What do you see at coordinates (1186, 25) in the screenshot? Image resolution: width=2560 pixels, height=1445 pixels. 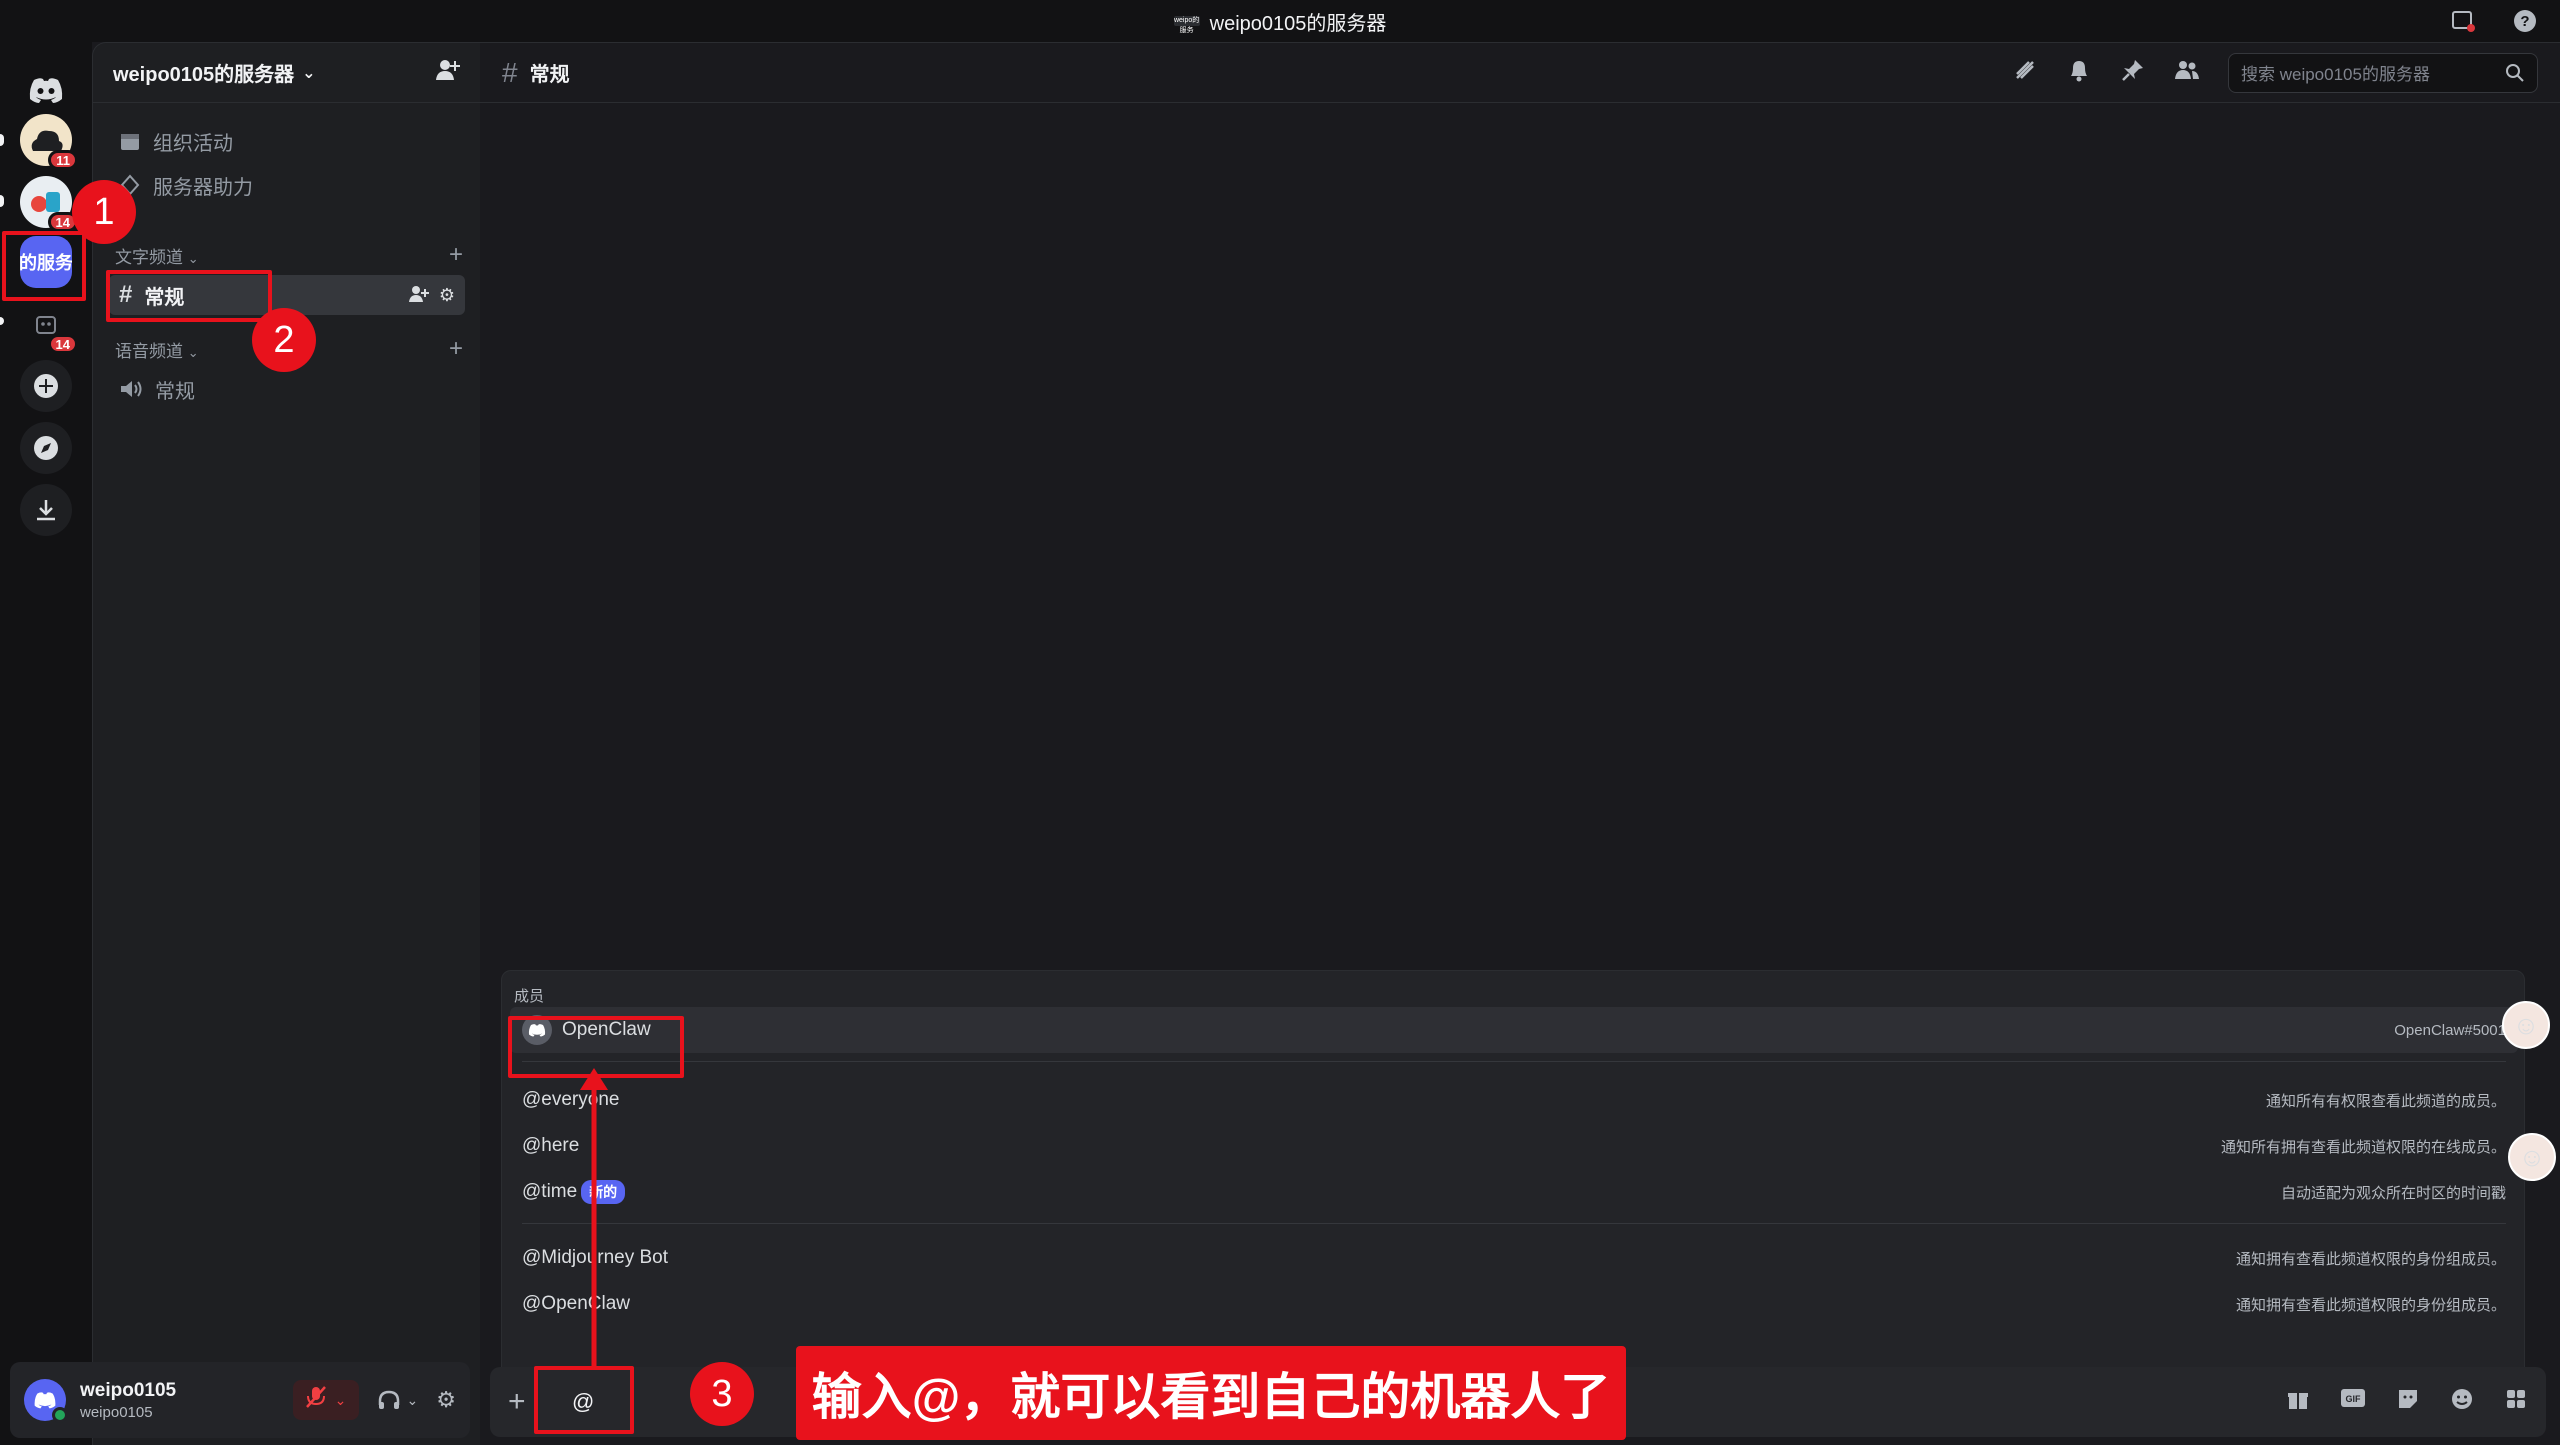 I see `server-mini-logo: weipo的服务` at bounding box center [1186, 25].